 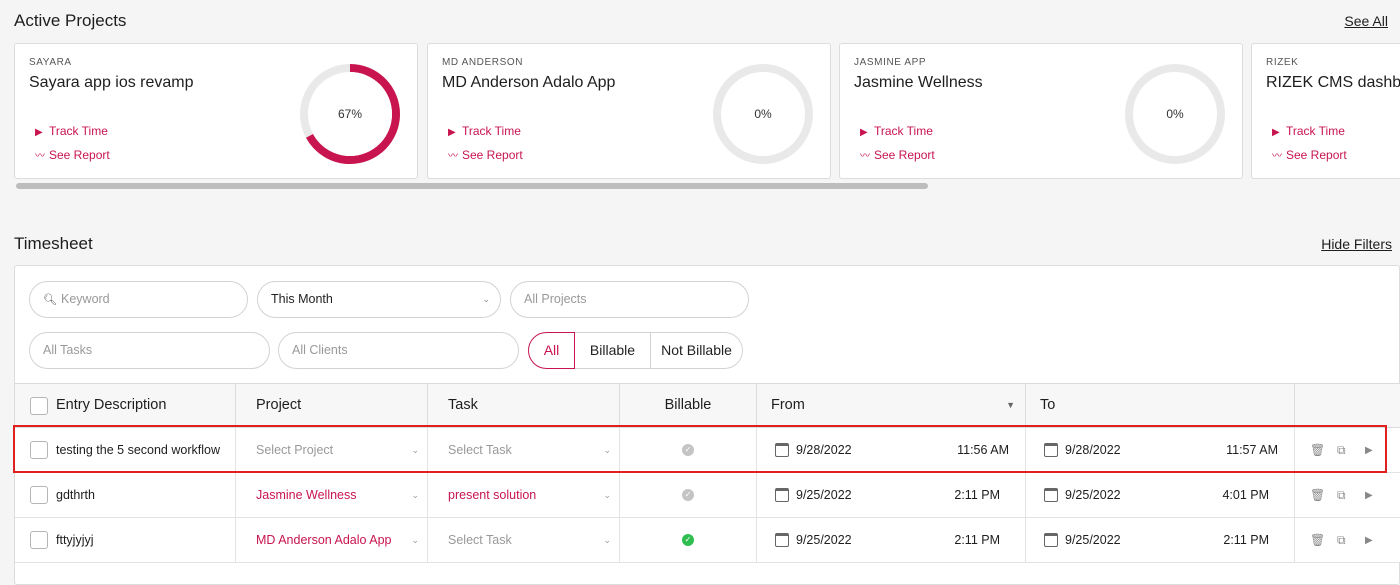 I want to click on col-task: Task, so click(x=524, y=405).